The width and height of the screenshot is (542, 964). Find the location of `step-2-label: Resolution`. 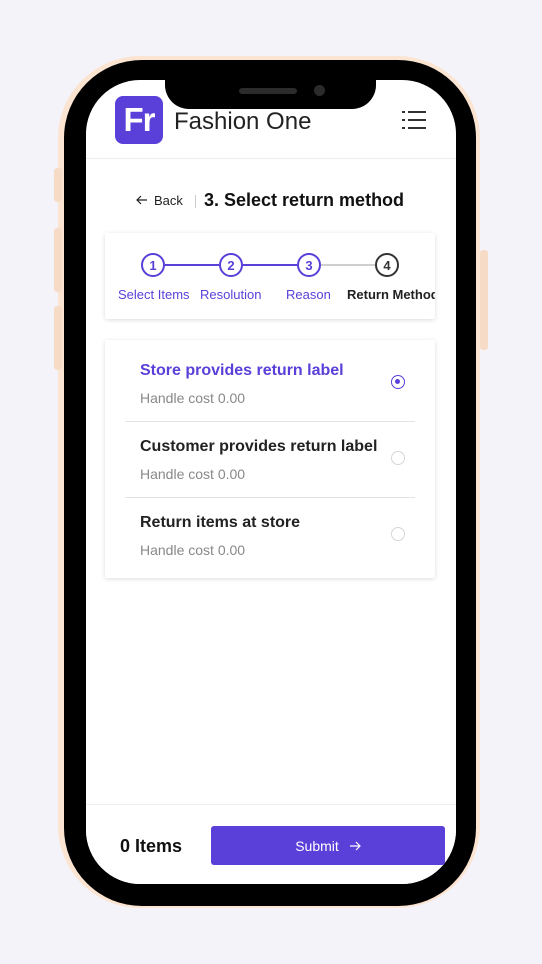

step-2-label: Resolution is located at coordinates (230, 294).